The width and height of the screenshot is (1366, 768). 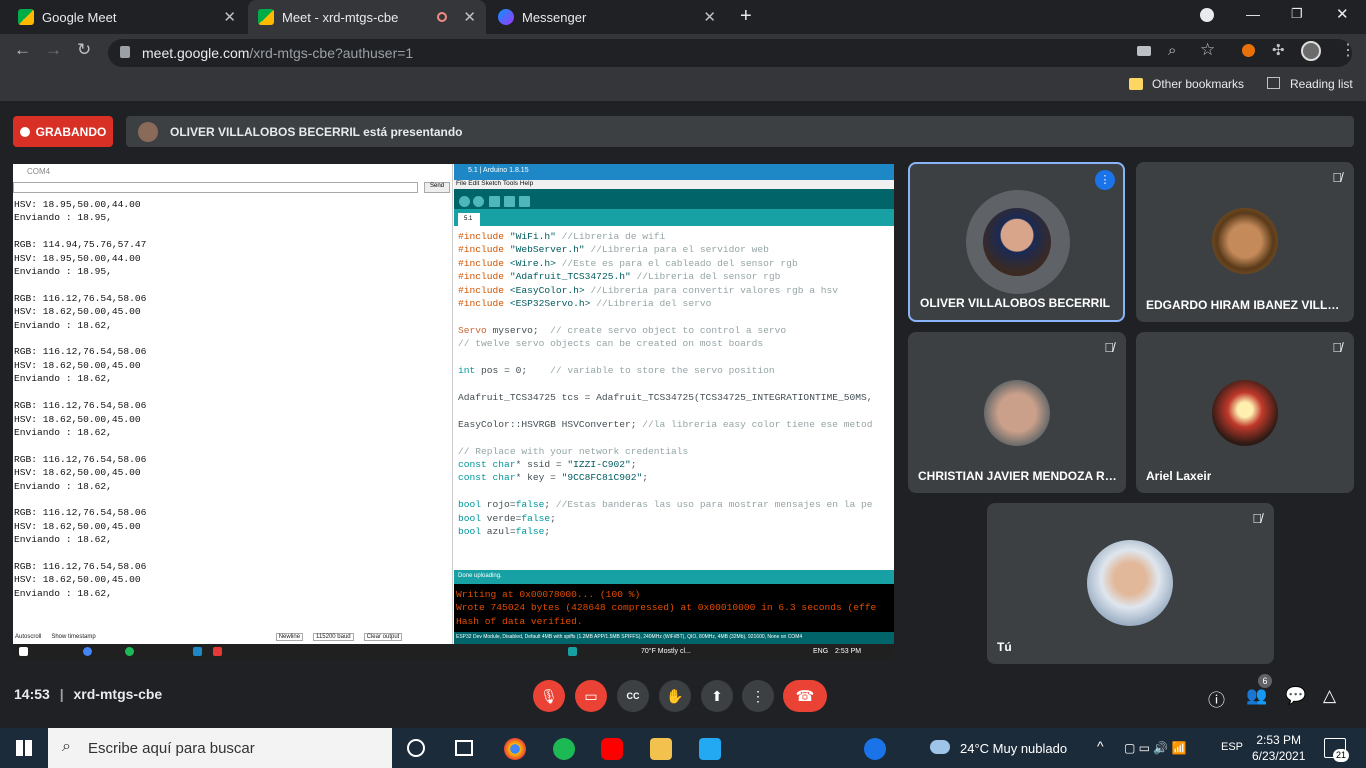 I want to click on participant-tile: ⋮ OLIVER VILLALOBOS BECERRIL, so click(x=1016, y=242).